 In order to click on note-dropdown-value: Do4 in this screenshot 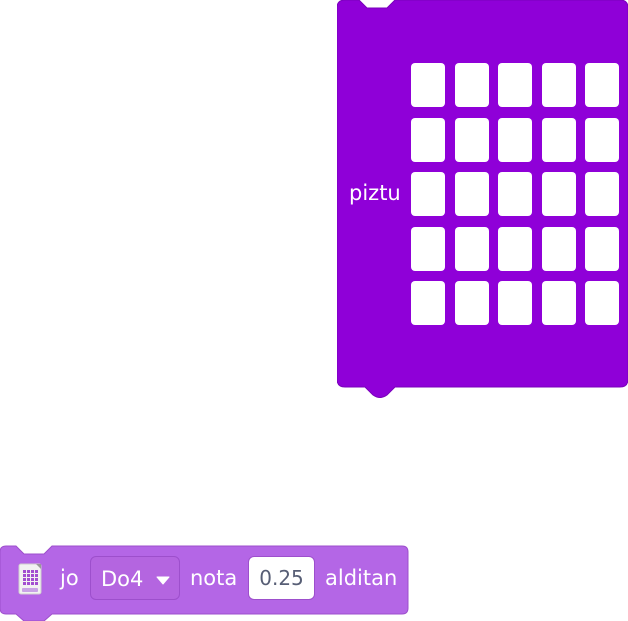, I will do `click(122, 579)`.